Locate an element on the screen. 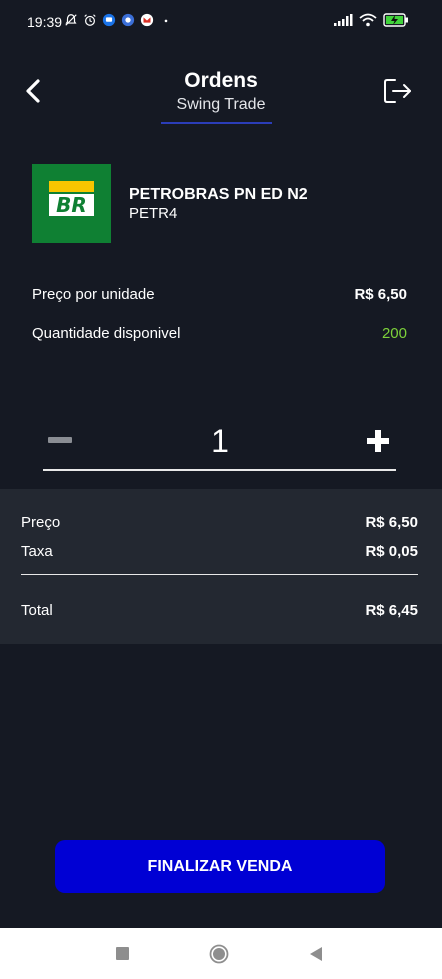 The width and height of the screenshot is (442, 979). unit-price-label: Preço por unidade is located at coordinates (93, 294).